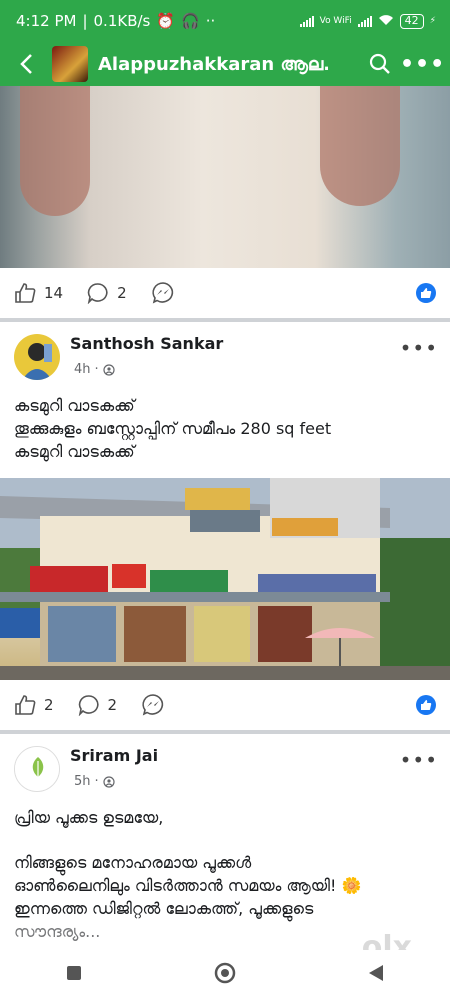 This screenshot has height=1000, width=450. I want to click on battery-indicator: 42, so click(411, 21).